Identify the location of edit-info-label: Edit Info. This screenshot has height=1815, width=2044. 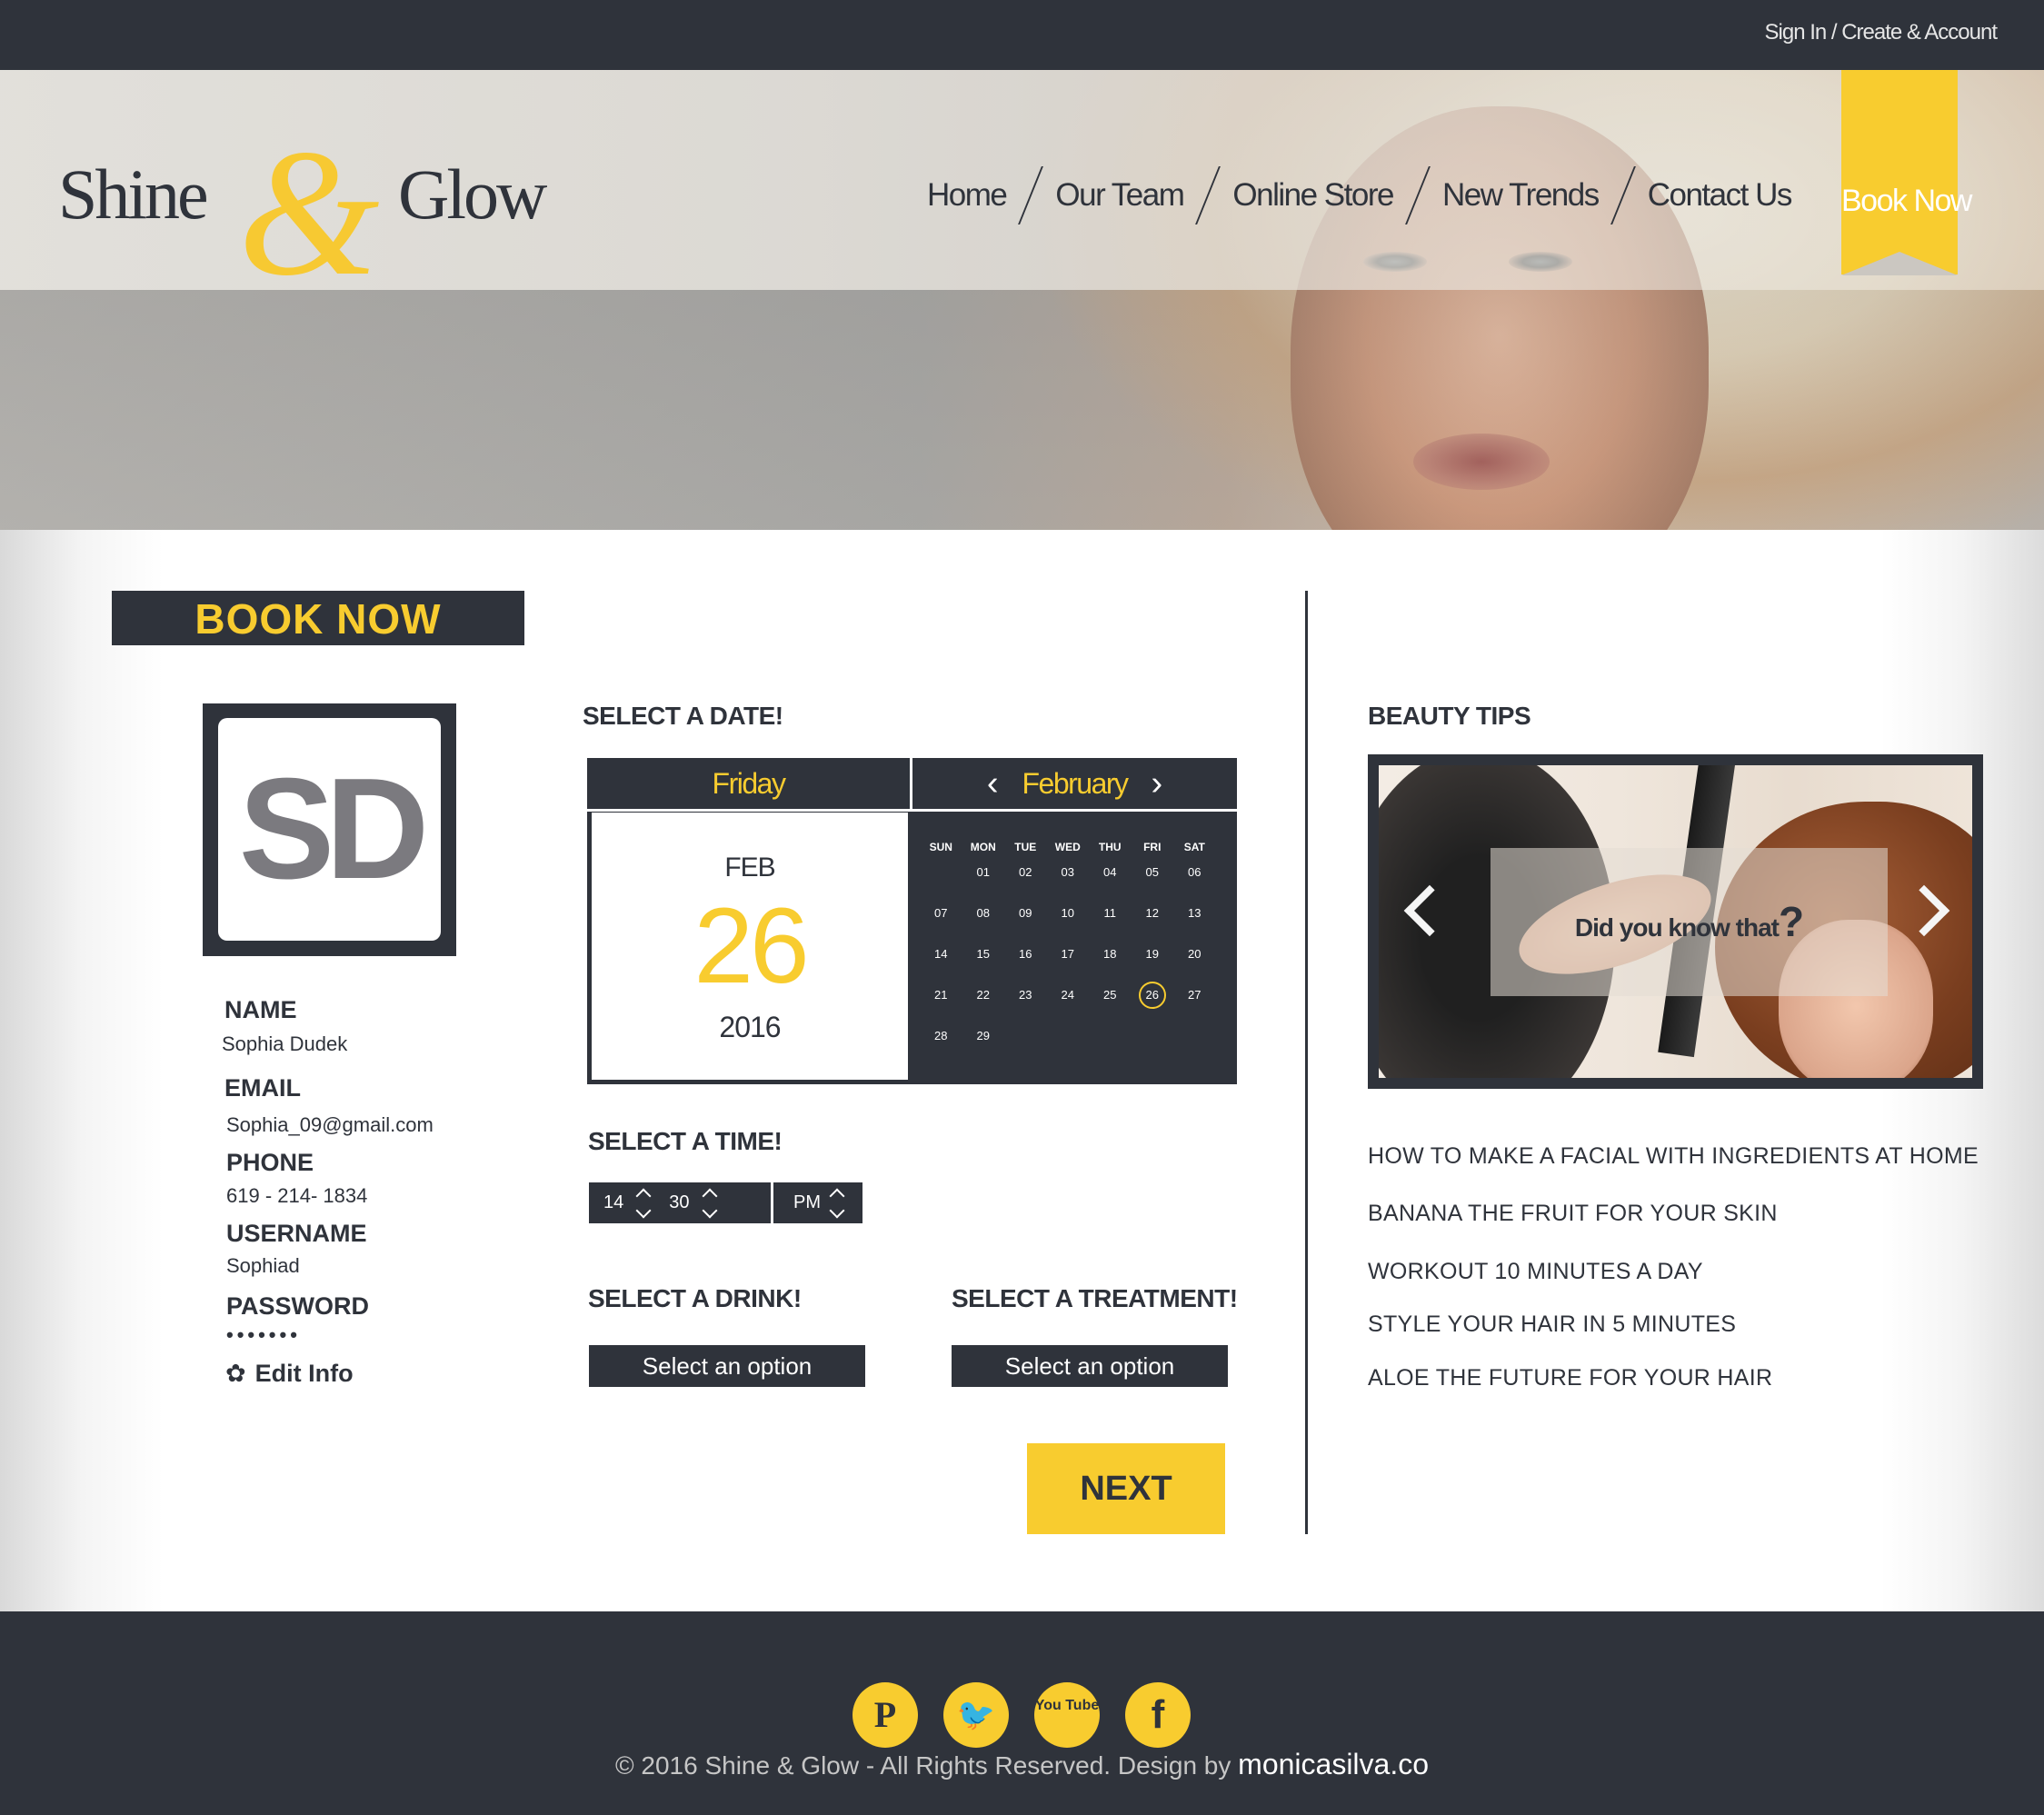
(304, 1373).